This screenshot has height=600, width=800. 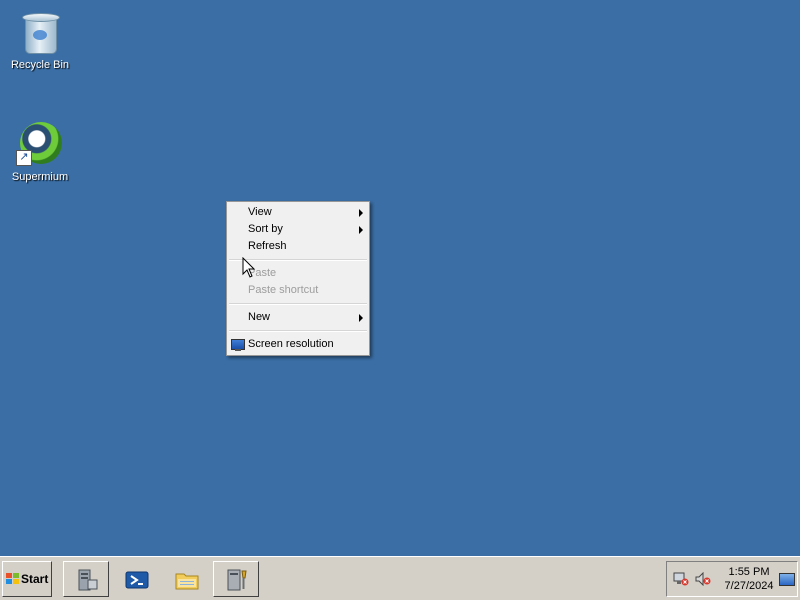 I want to click on network-error-icon, so click(x=681, y=579).